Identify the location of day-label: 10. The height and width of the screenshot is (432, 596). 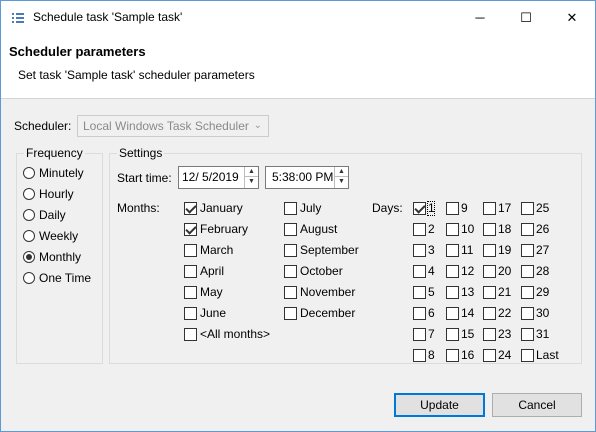
(468, 229).